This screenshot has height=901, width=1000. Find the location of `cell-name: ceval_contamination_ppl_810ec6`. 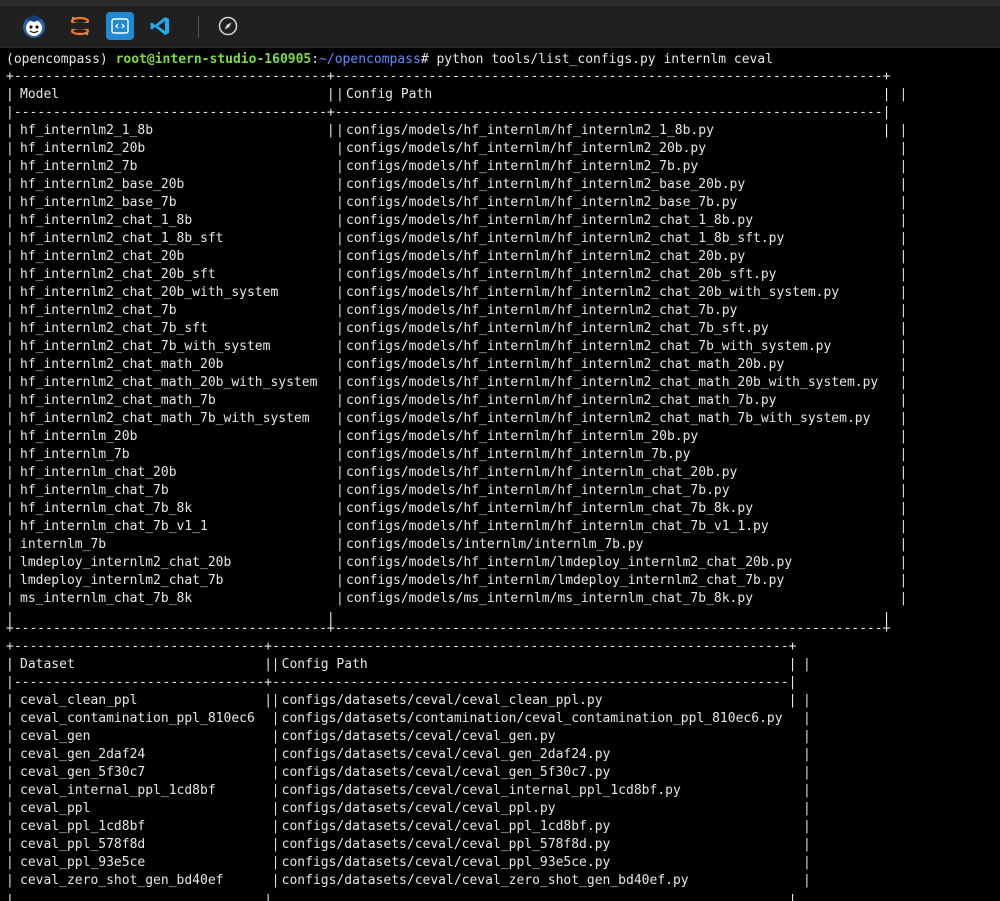

cell-name: ceval_contamination_ppl_810ec6 is located at coordinates (137, 718).